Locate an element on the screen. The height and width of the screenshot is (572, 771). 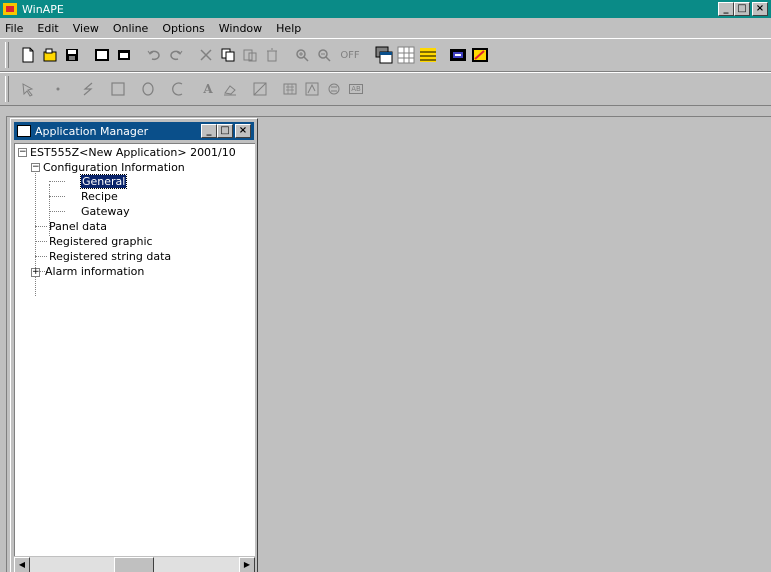
slash-box-icon is located at coordinates (260, 89).